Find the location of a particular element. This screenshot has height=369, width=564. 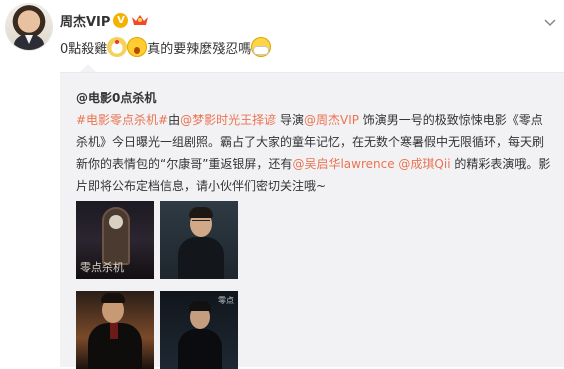

post-text-part2: 真的要辣麼殘忍嗎 is located at coordinates (199, 49).